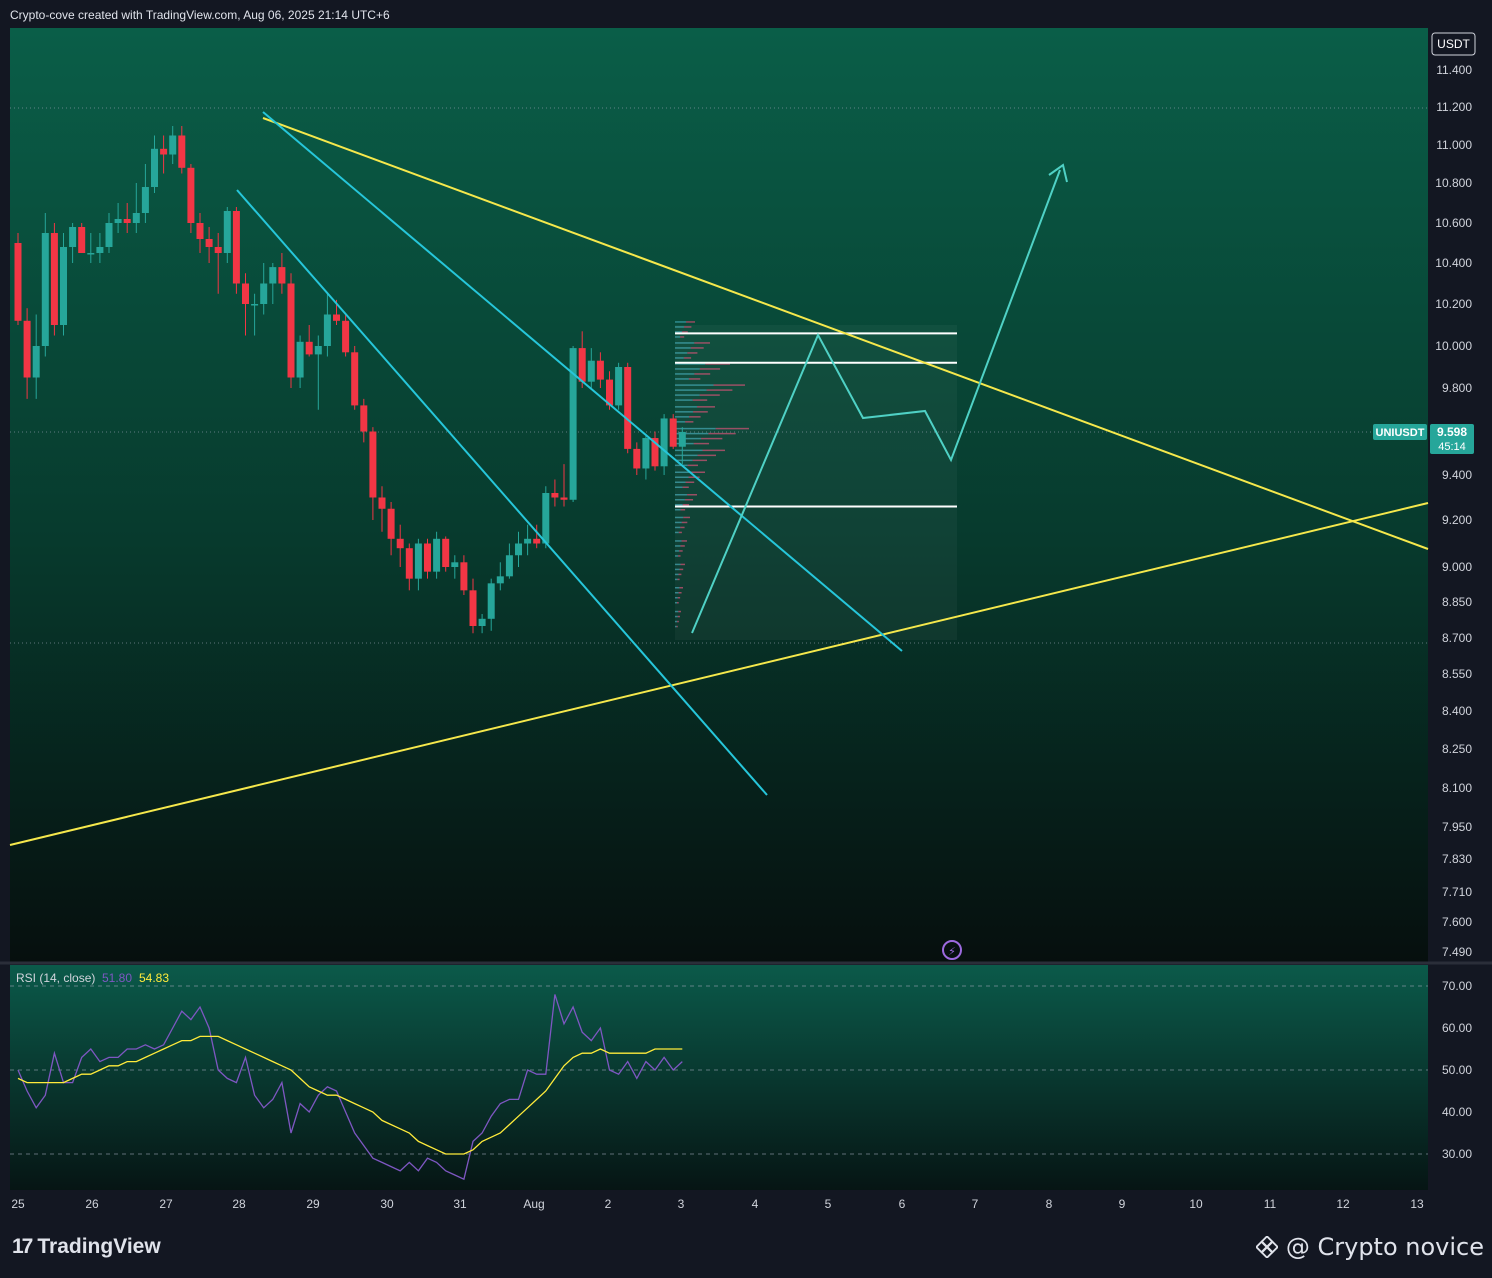 The width and height of the screenshot is (1492, 1278). I want to click on price-tick-label: 7.830, so click(1457, 859).